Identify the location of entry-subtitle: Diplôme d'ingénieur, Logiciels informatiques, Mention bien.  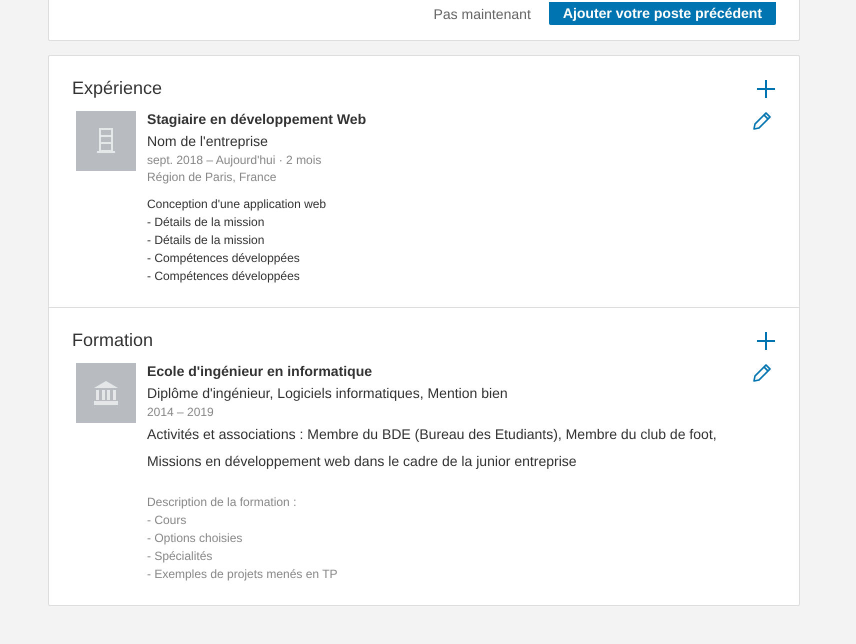
(328, 393).